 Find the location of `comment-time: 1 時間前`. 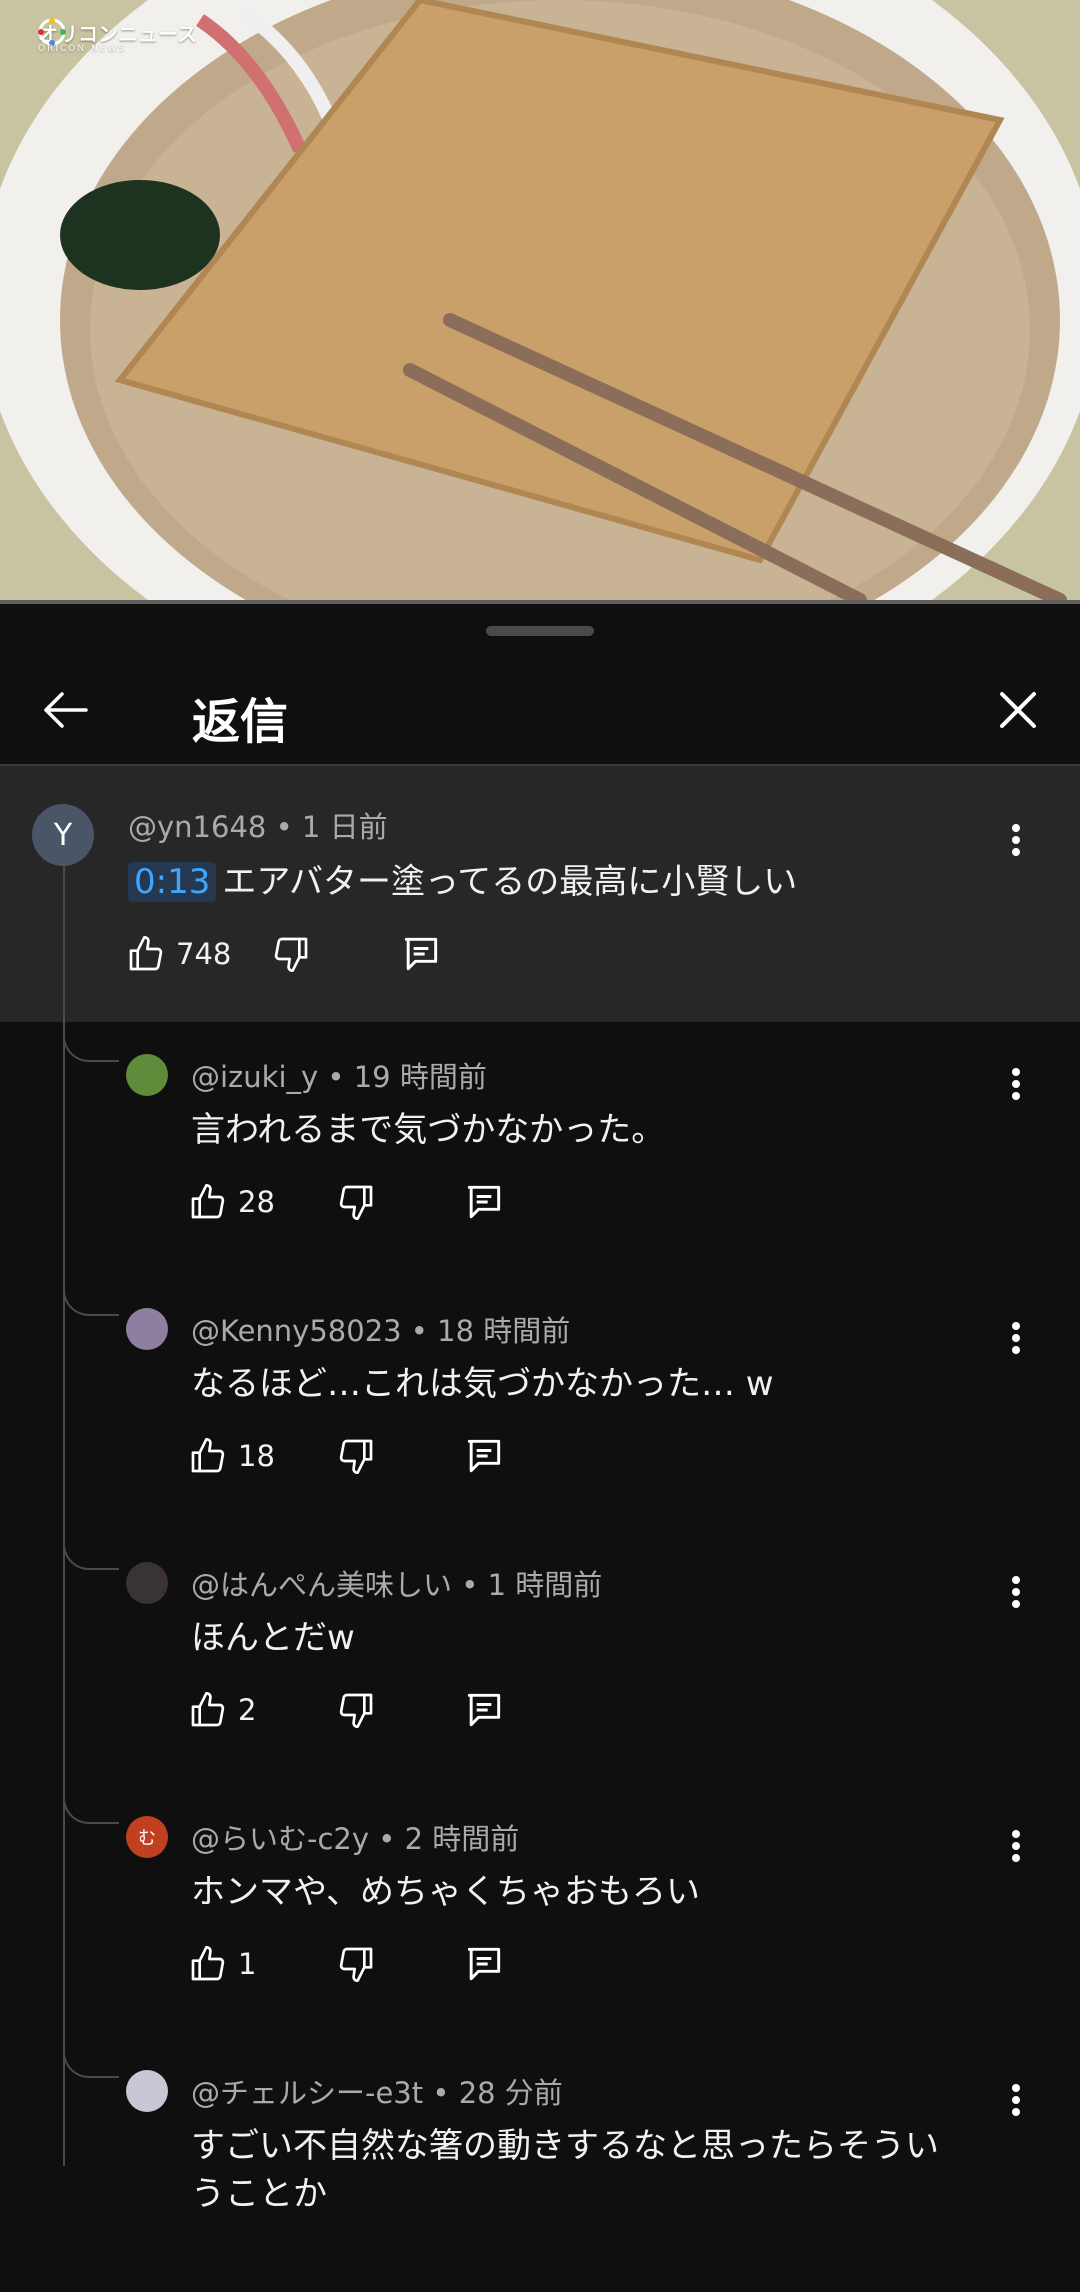

comment-time: 1 時間前 is located at coordinates (545, 1585).